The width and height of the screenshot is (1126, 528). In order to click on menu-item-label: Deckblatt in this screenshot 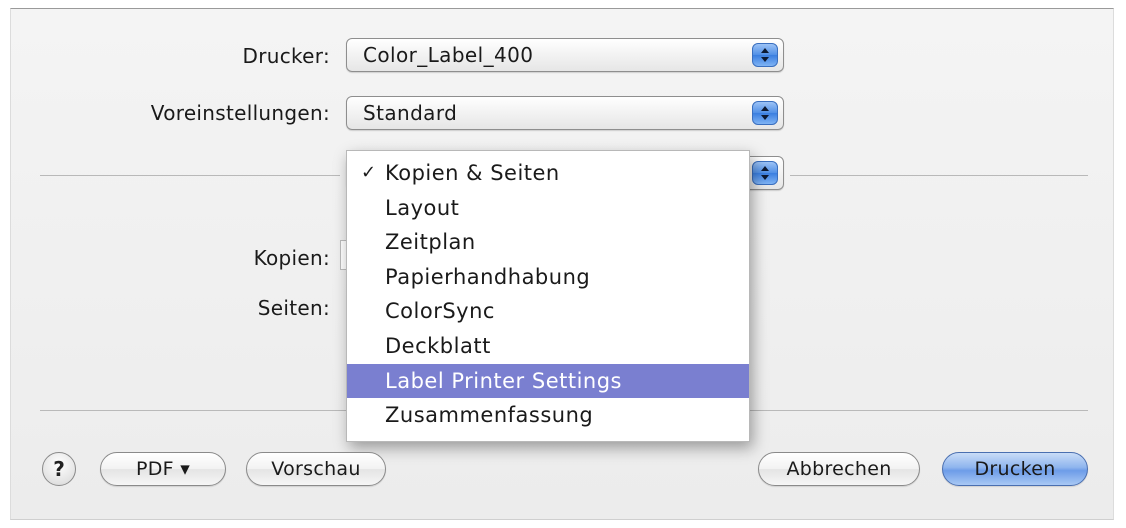, I will do `click(438, 345)`.